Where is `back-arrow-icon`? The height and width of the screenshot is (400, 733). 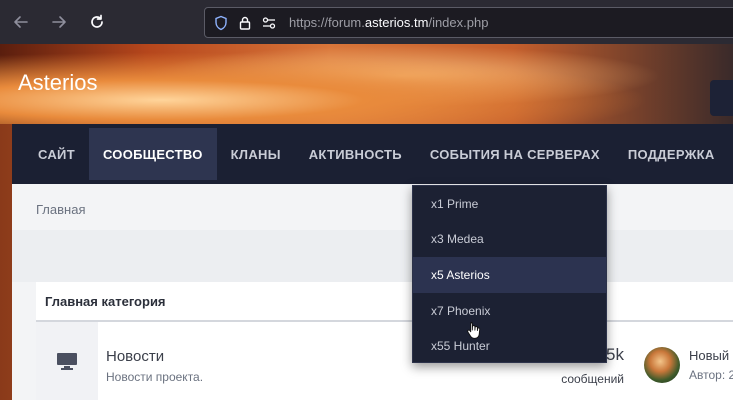
back-arrow-icon is located at coordinates (21, 22).